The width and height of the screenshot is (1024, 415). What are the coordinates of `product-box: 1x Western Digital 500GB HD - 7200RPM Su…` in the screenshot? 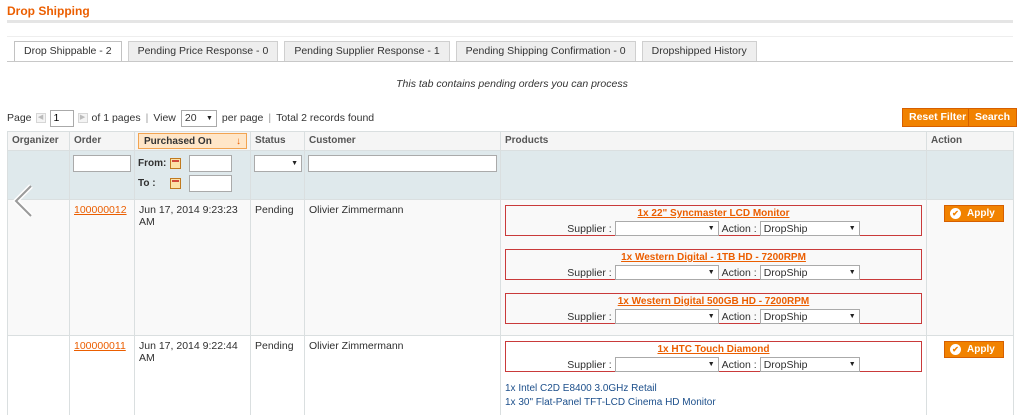 It's located at (713, 308).